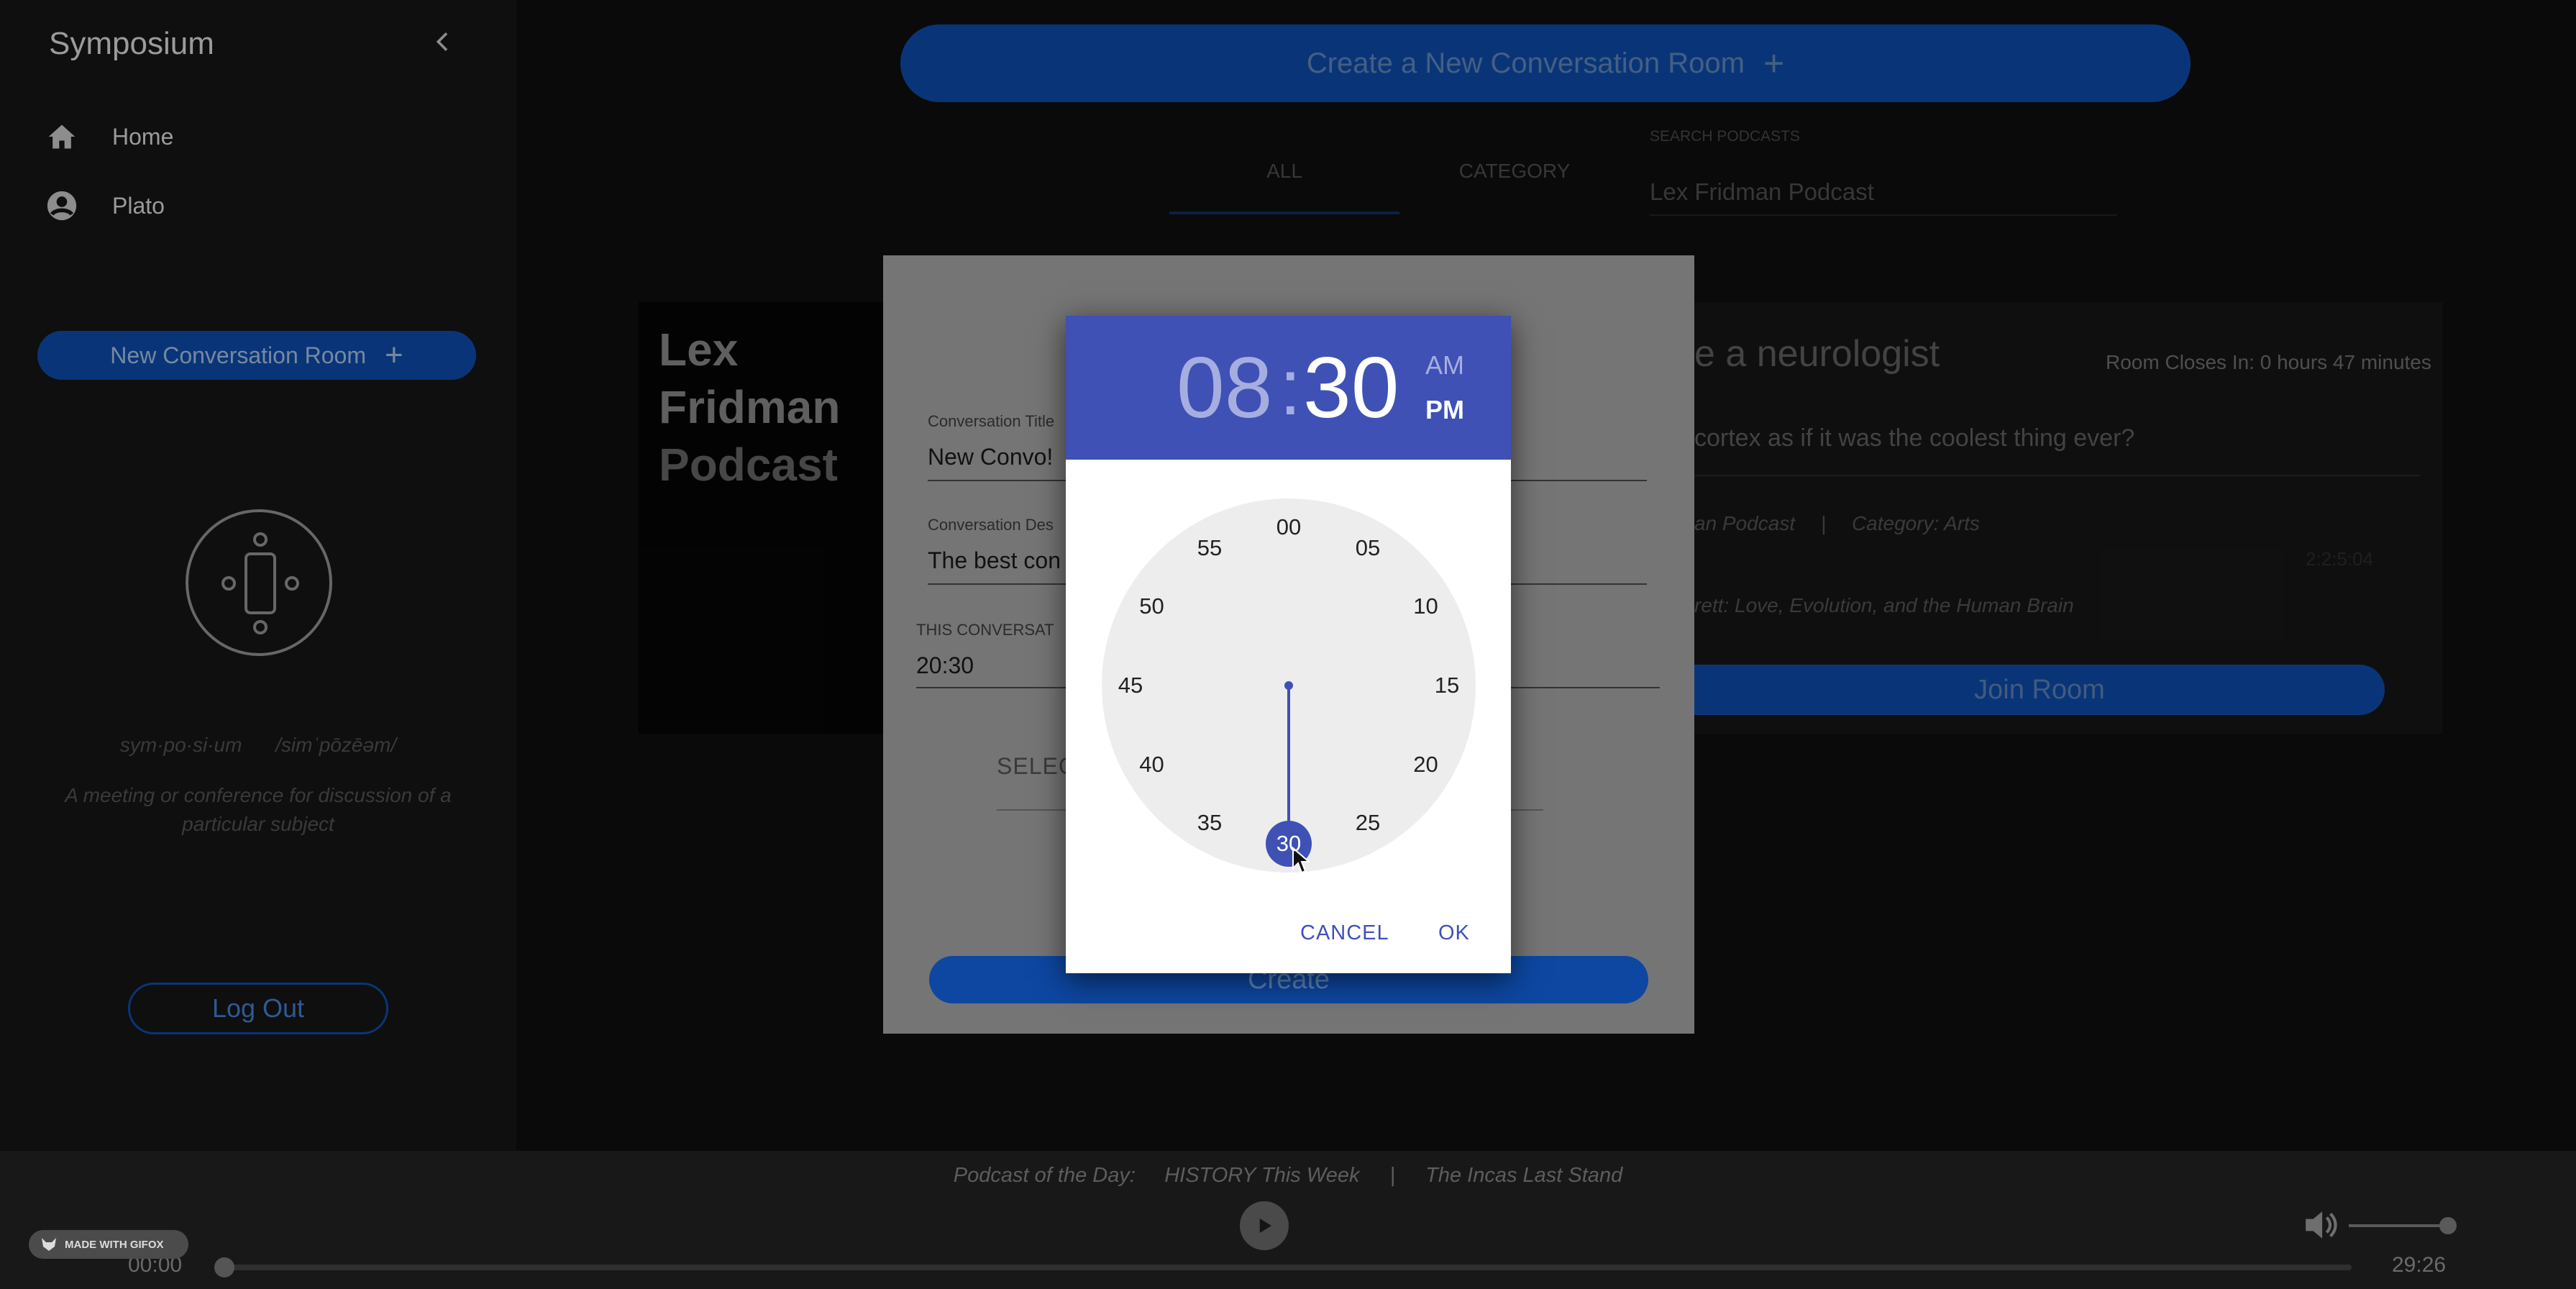 Image resolution: width=2576 pixels, height=1289 pixels. What do you see at coordinates (1344, 933) in the screenshot?
I see `cancel-button: CANCEL` at bounding box center [1344, 933].